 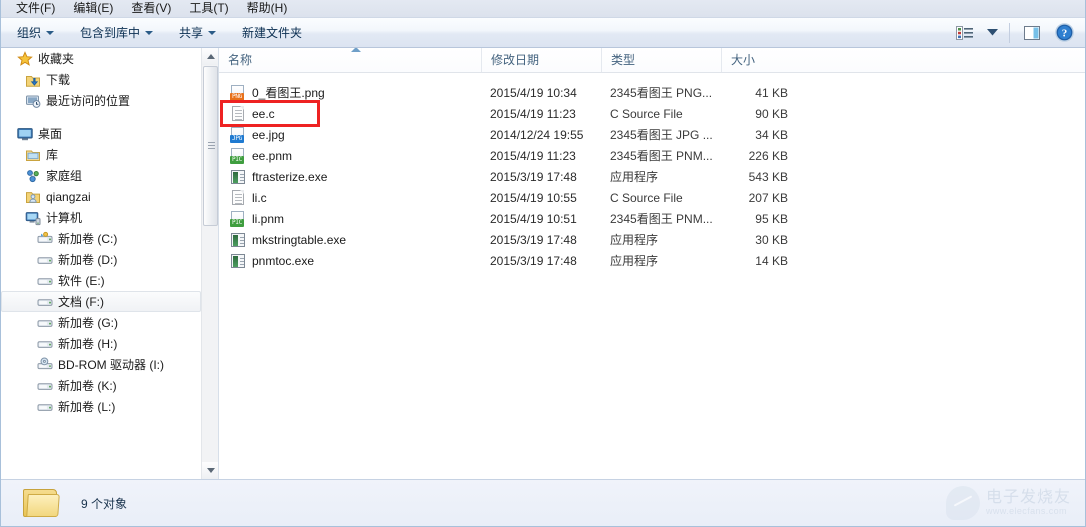 I want to click on sidebar-item-drive-c: 新加卷 (C:), so click(x=101, y=238).